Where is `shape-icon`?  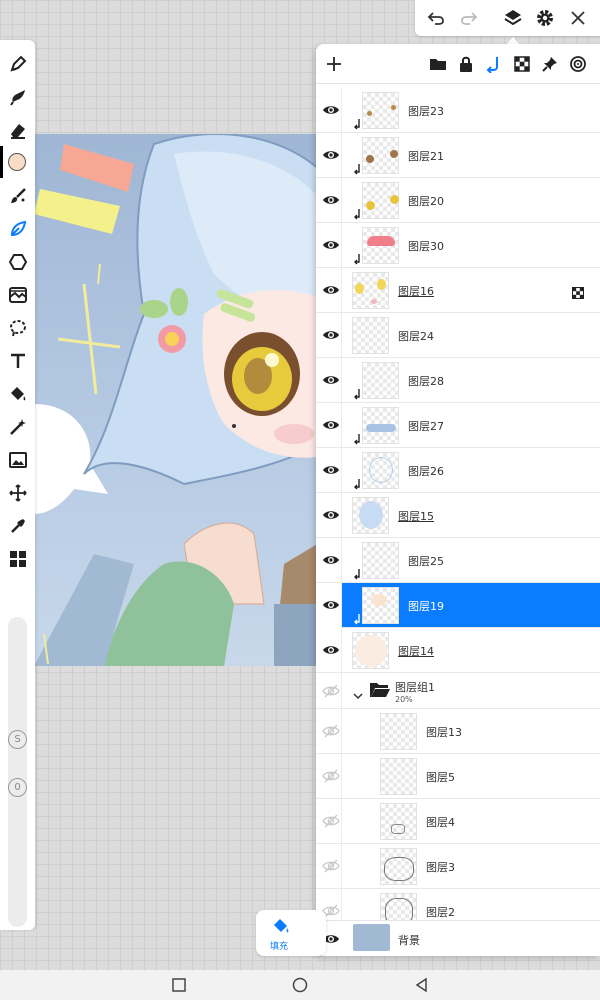 shape-icon is located at coordinates (17, 261).